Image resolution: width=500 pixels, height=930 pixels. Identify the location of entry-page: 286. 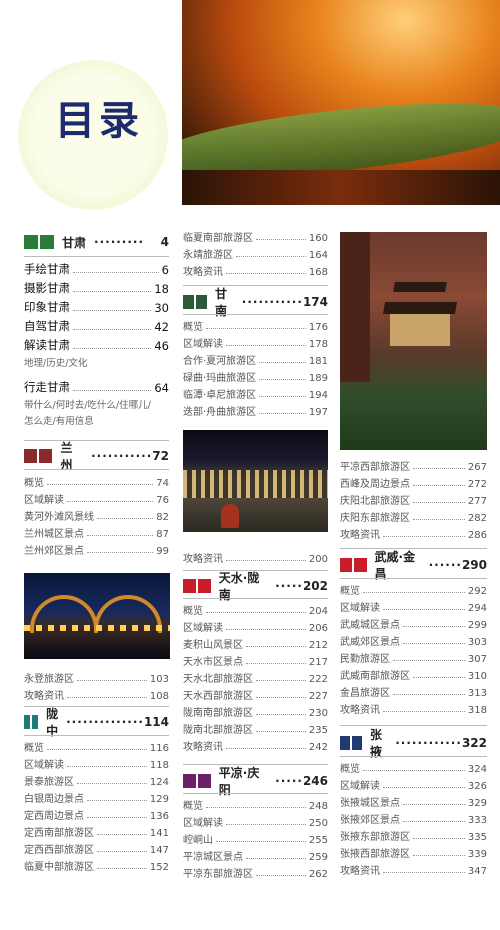
(477, 535).